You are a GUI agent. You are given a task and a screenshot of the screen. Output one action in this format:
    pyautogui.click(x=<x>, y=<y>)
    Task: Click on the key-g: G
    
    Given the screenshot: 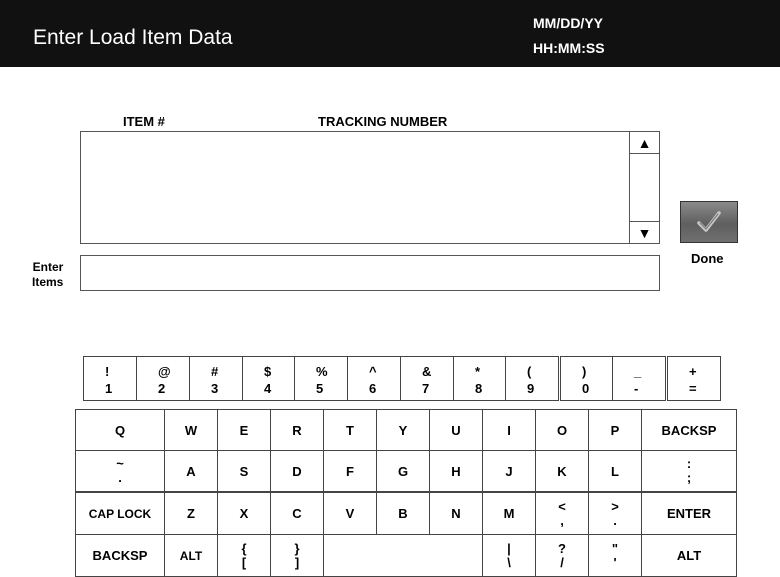 What is the action you would take?
    pyautogui.click(x=403, y=471)
    